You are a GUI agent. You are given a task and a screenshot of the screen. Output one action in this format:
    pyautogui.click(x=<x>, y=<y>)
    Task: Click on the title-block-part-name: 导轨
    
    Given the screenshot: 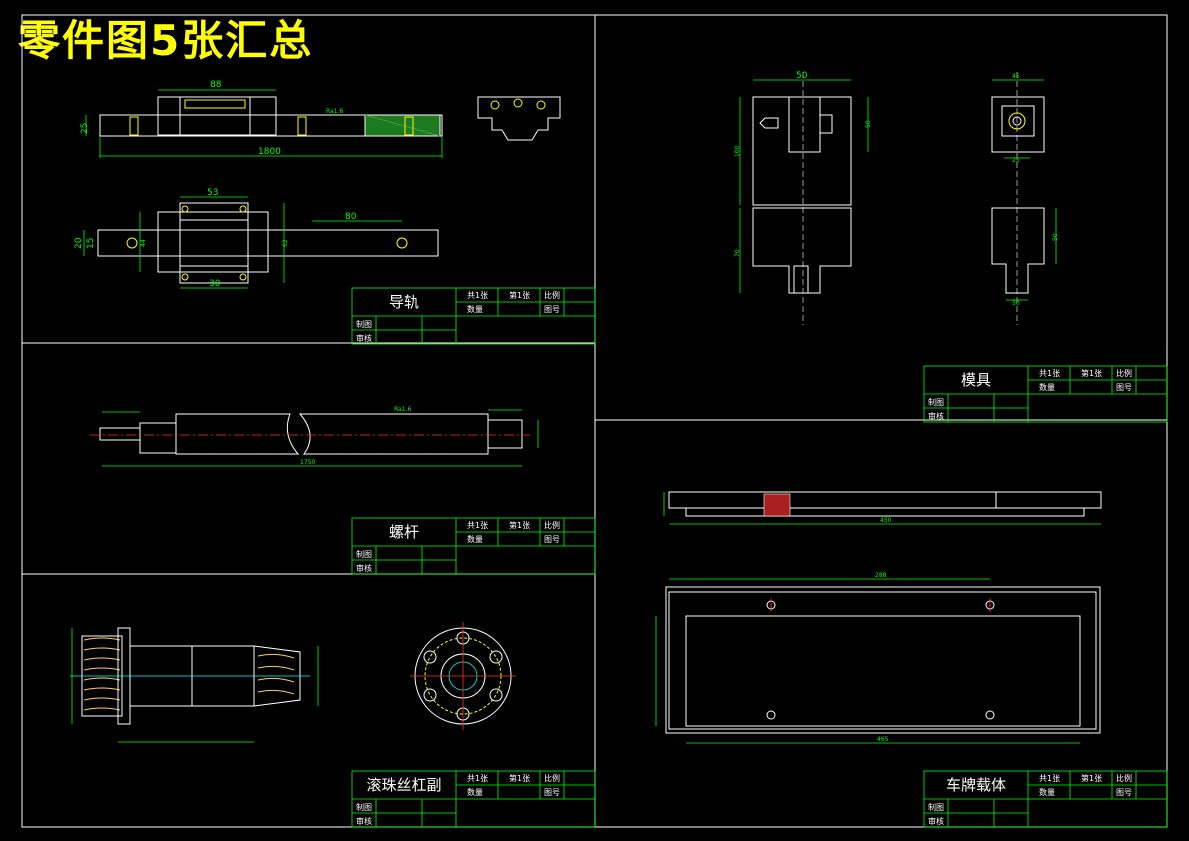 What is the action you would take?
    pyautogui.click(x=404, y=302)
    